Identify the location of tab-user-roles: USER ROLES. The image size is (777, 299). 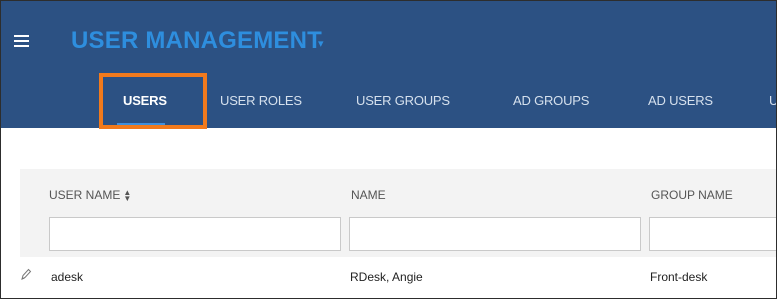
(261, 100).